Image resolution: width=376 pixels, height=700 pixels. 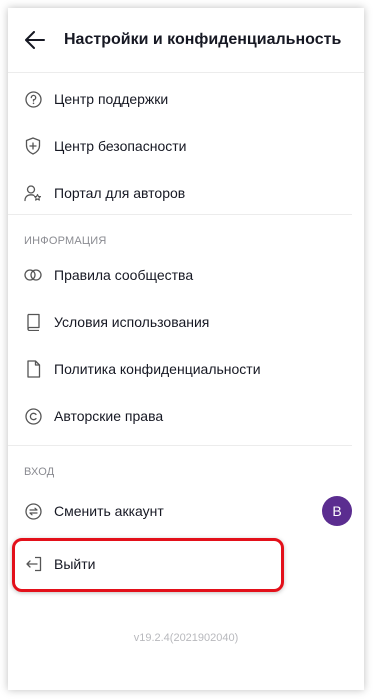 I want to click on app-version: v19.2.4(2021902040), so click(x=186, y=638).